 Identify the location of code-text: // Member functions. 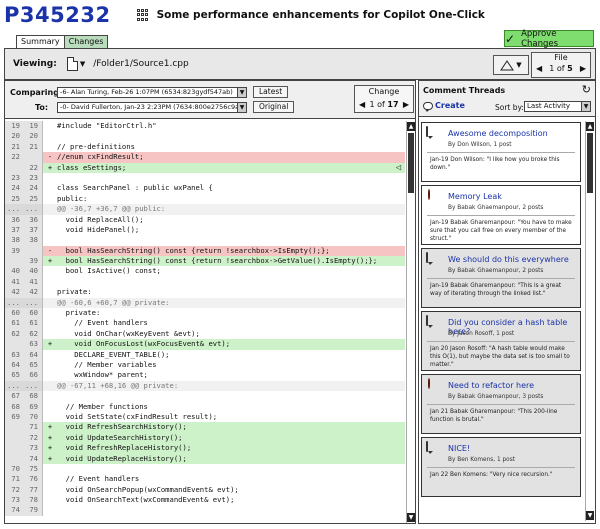
(102, 406).